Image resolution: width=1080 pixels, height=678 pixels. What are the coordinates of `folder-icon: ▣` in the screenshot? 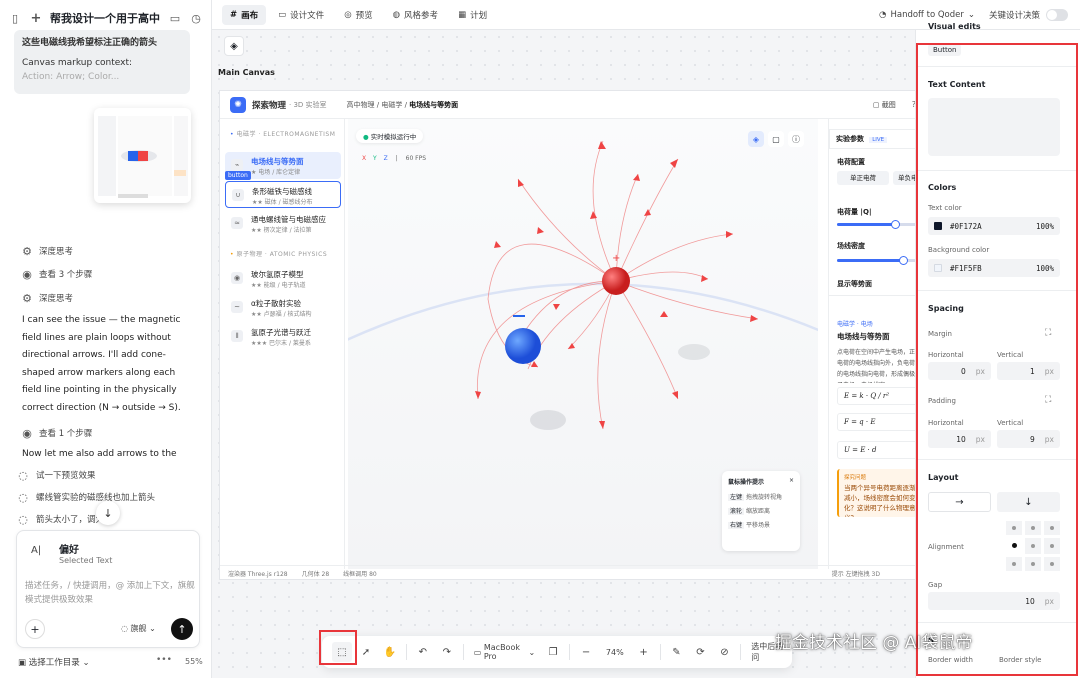 It's located at (22, 663).